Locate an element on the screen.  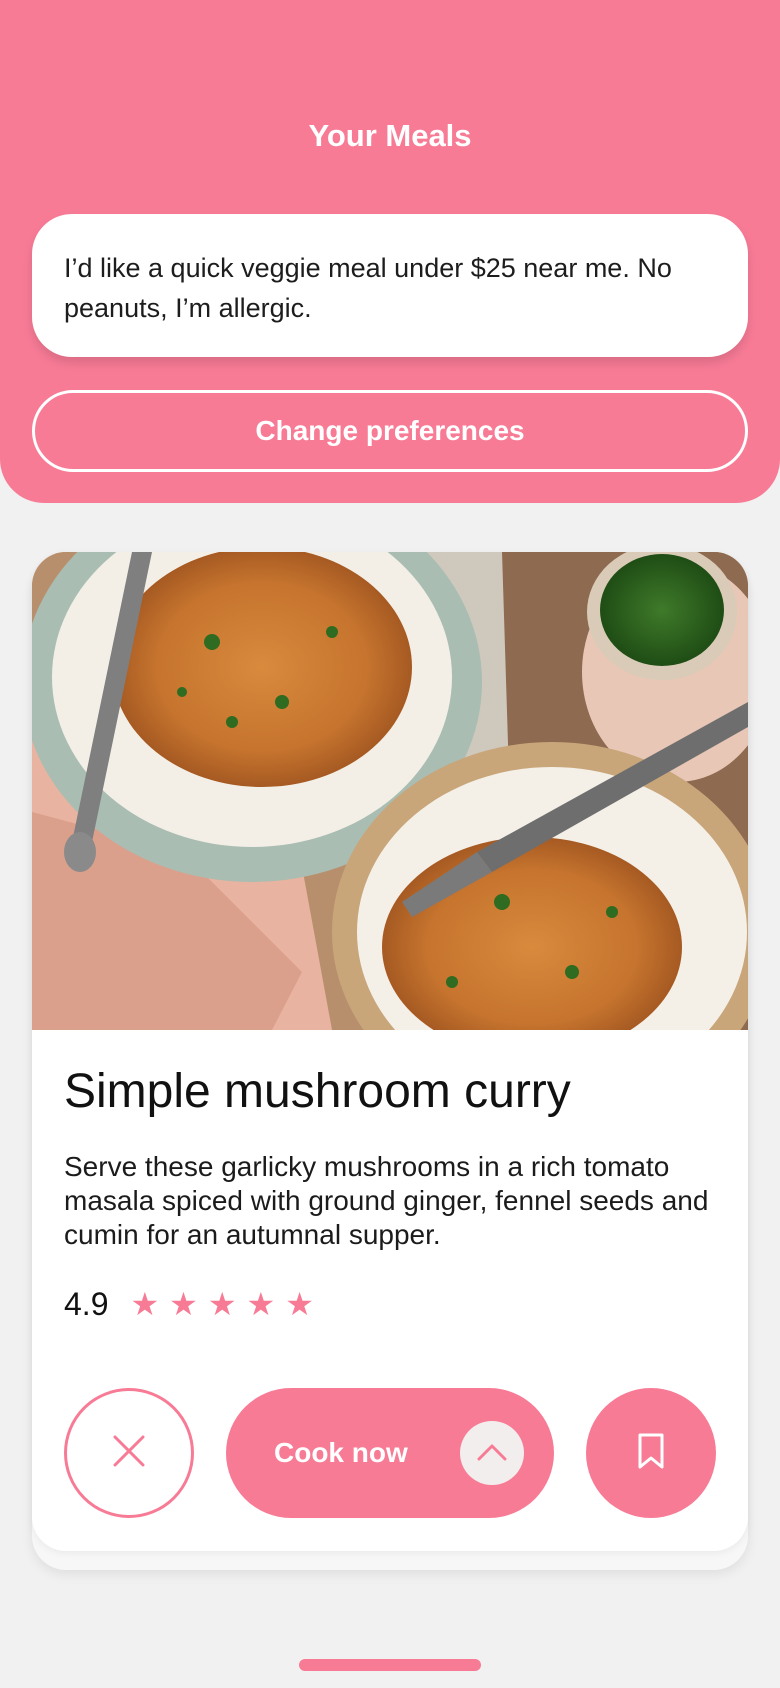
home-indicator is located at coordinates (390, 1665).